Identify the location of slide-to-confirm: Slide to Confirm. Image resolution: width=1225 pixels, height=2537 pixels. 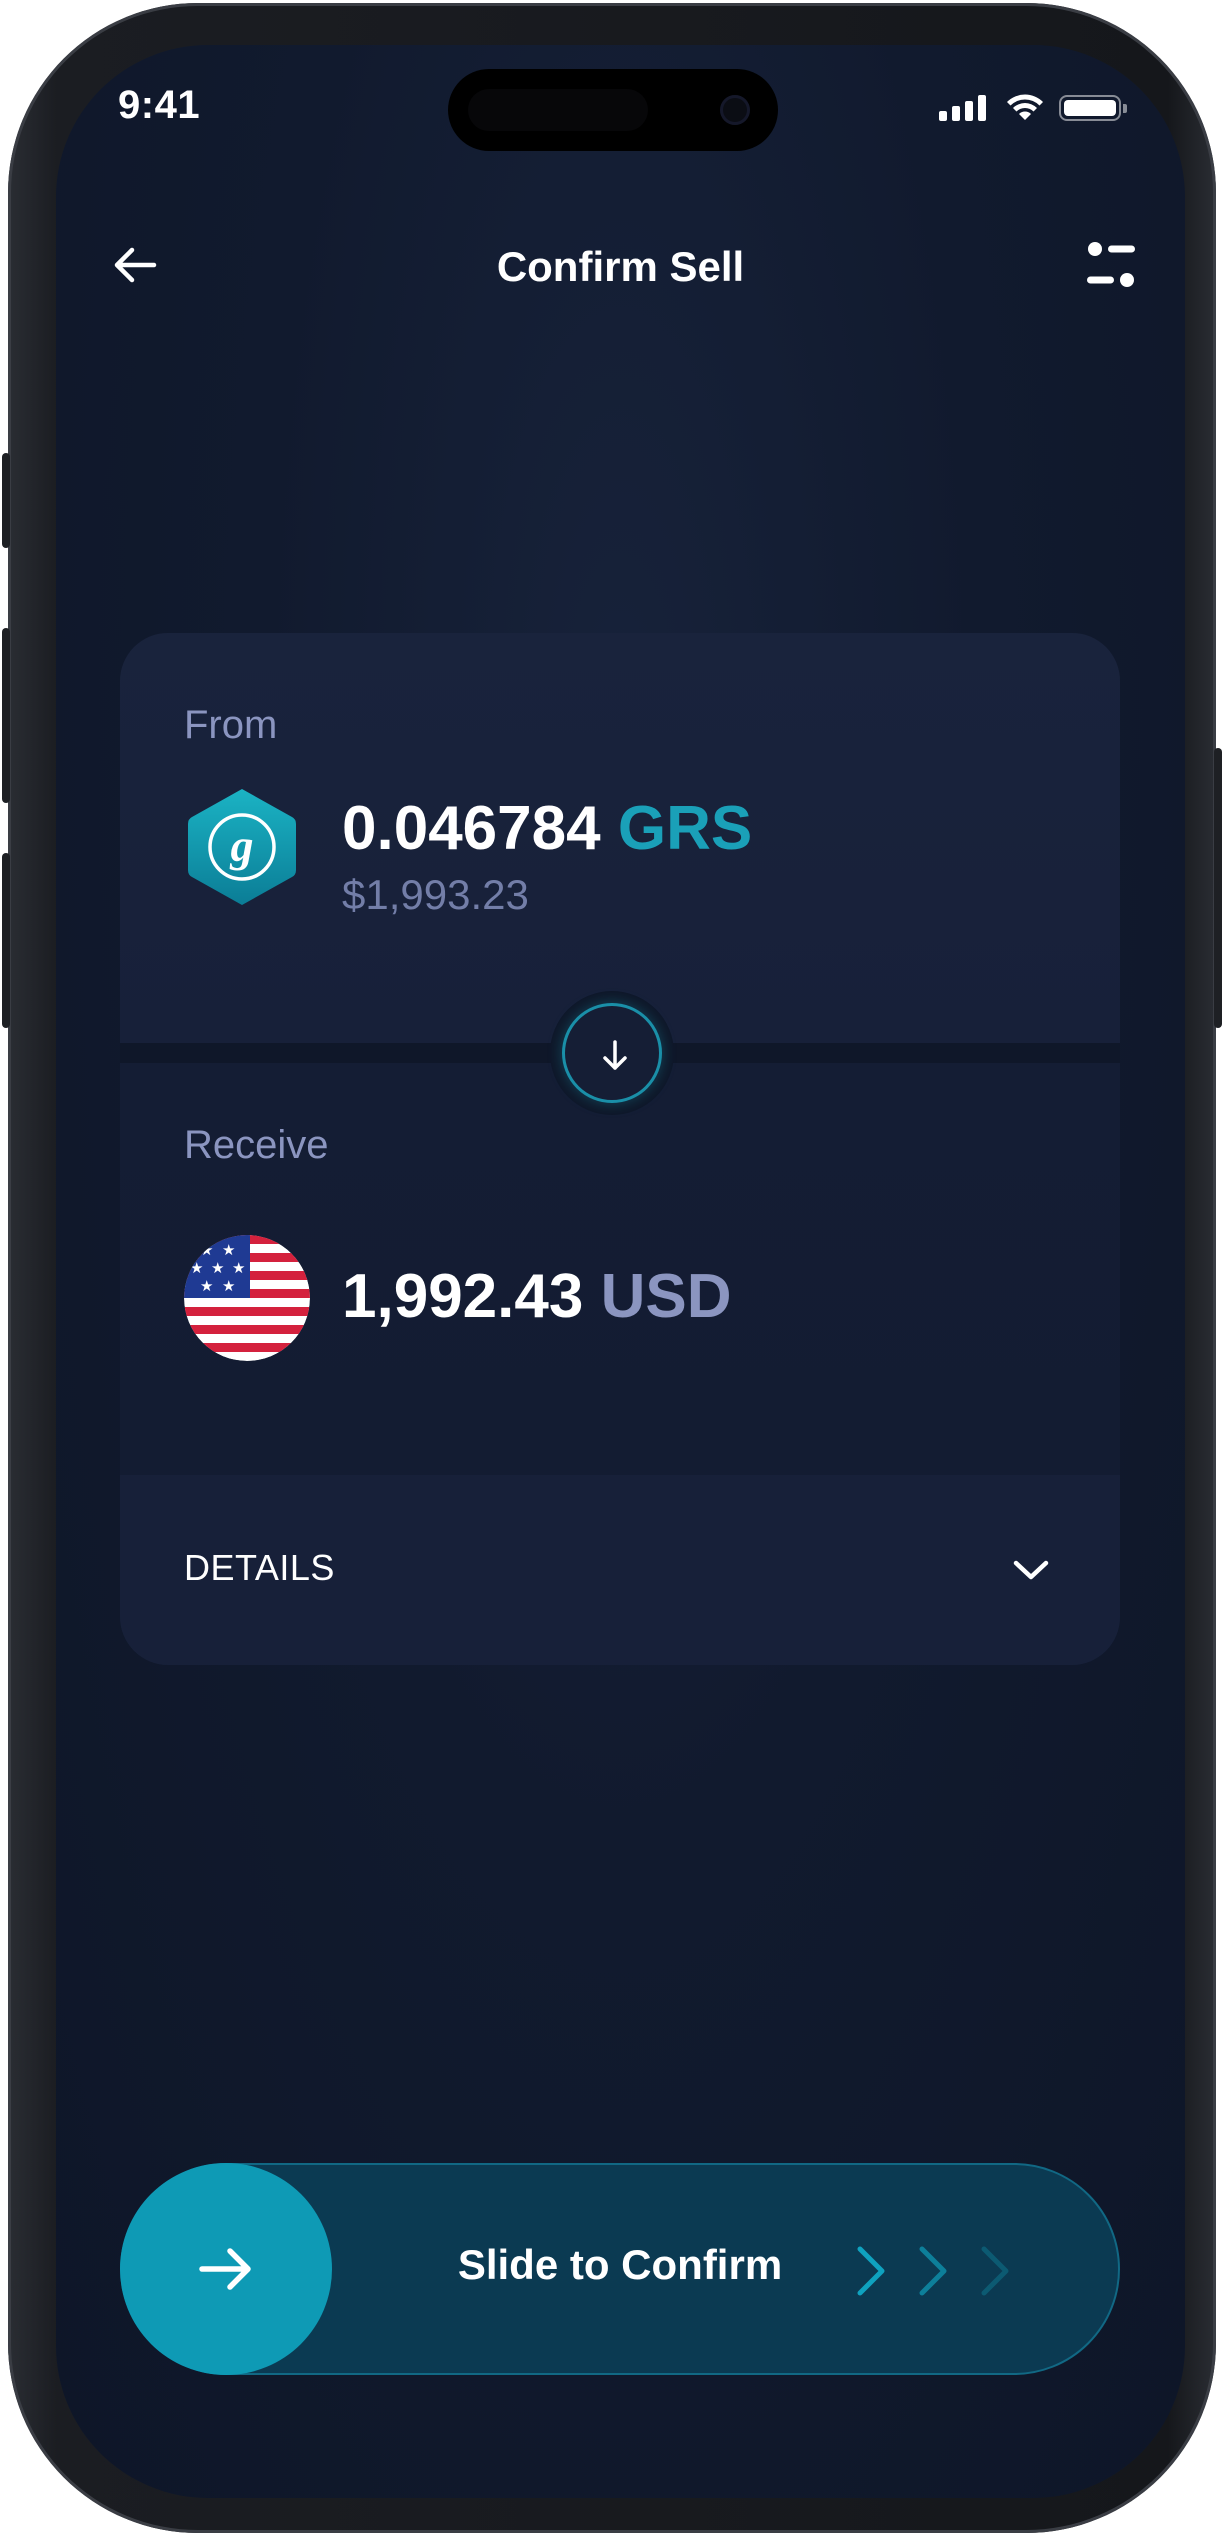
(620, 2269).